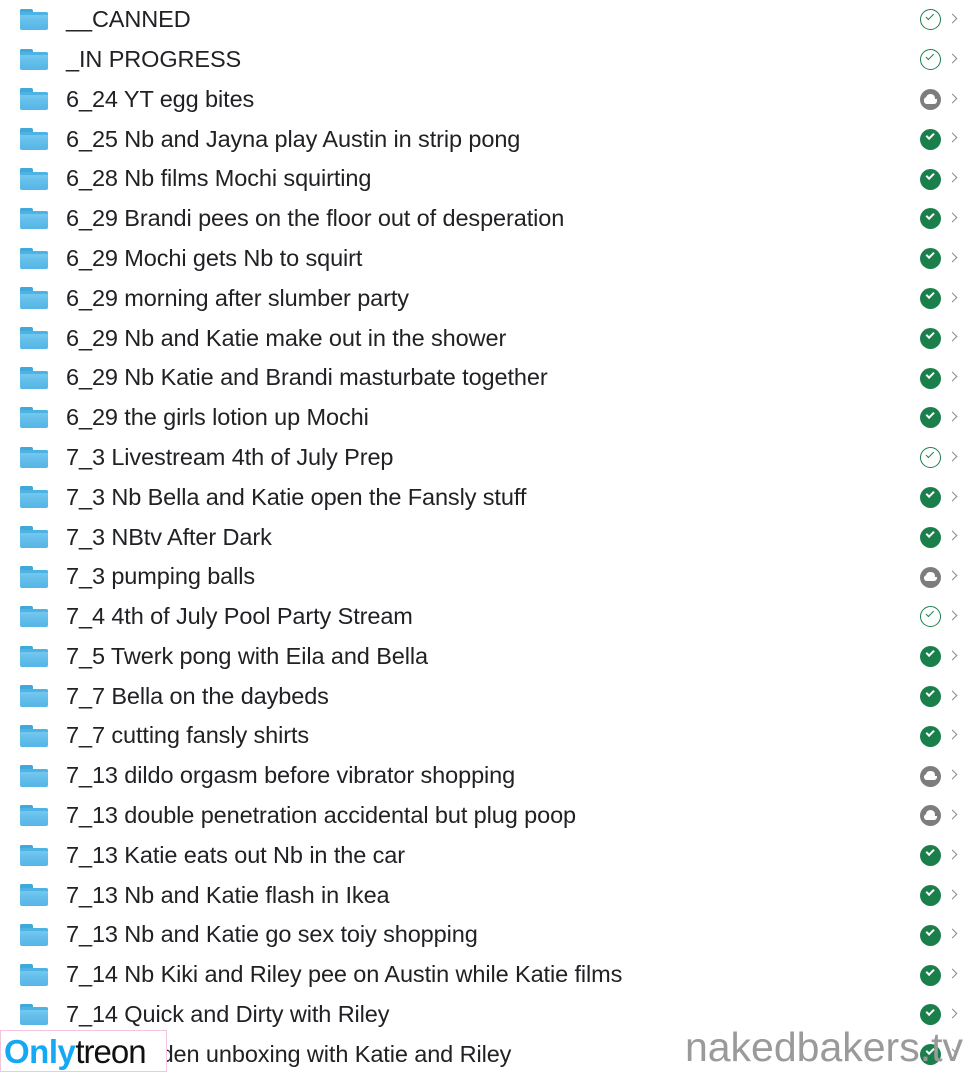  I want to click on folder-row: 6_29 morning after slumber party, so click(484, 299).